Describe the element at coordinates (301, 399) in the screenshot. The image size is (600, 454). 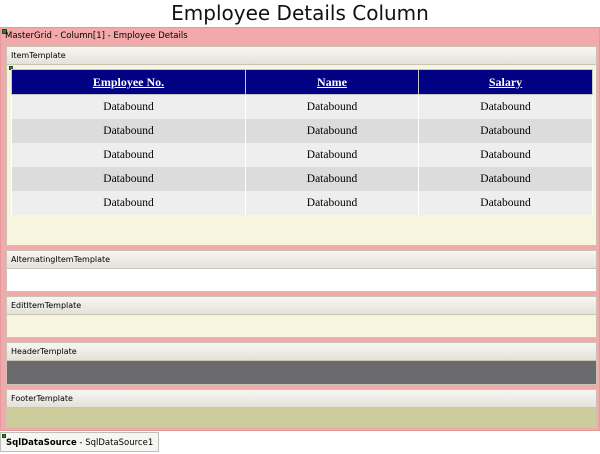
I see `template-header-footer: FooterTemplate` at that location.